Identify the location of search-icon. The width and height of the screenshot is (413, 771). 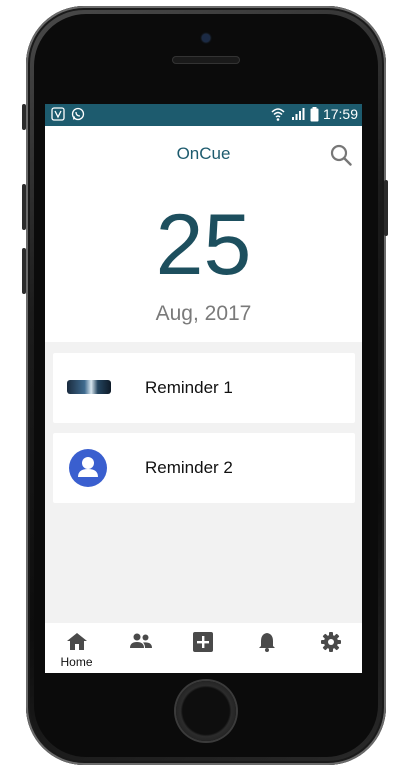
(341, 155).